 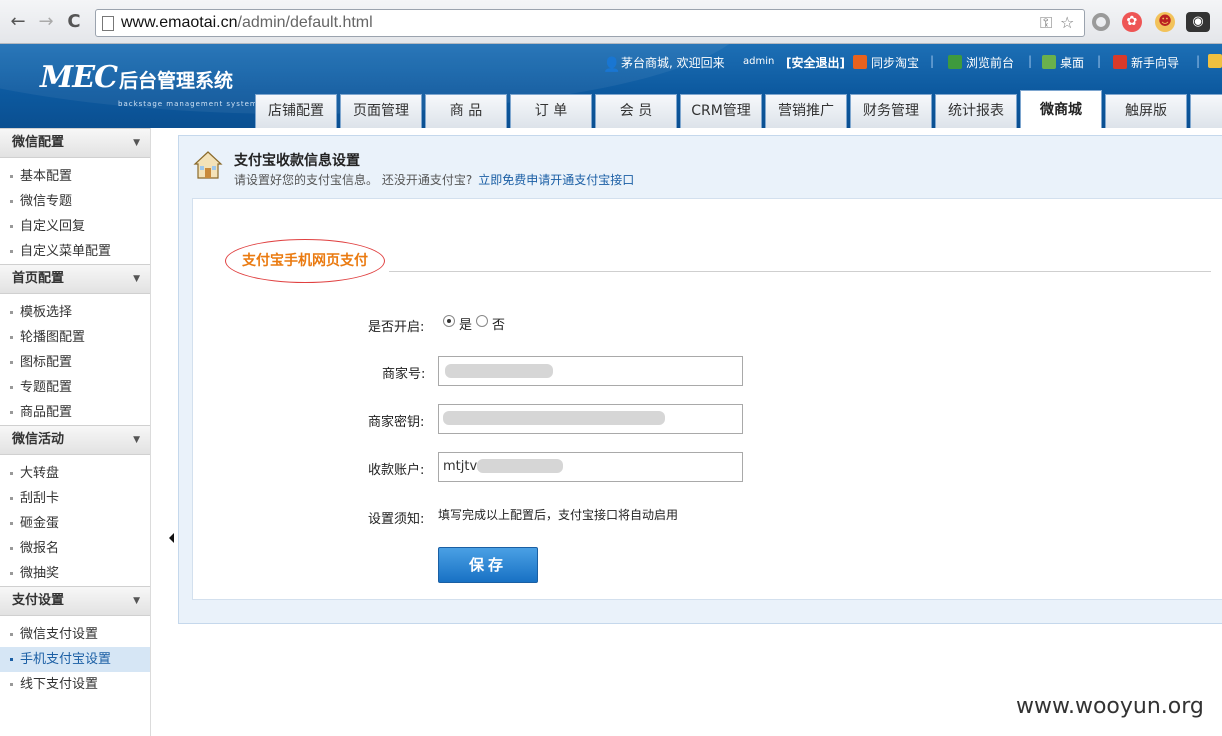 I want to click on tab-page-manage: 页面管理, so click(x=381, y=111).